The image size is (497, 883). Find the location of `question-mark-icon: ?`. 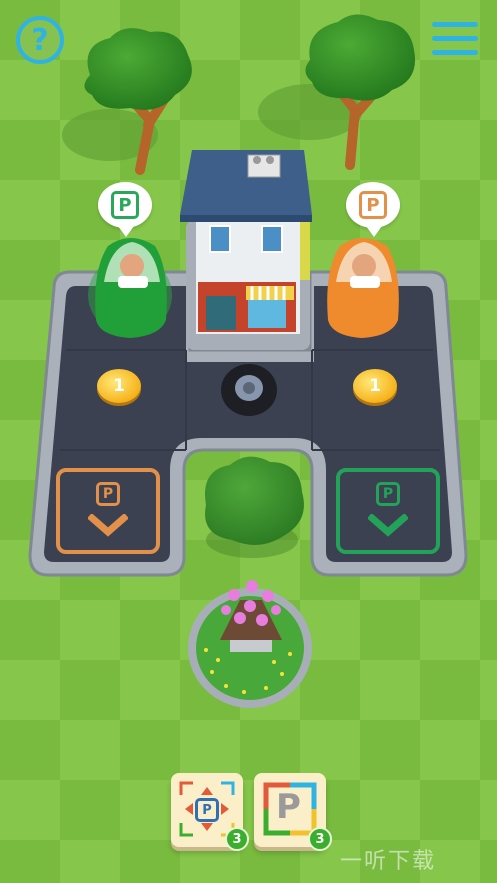

question-mark-icon: ? is located at coordinates (40, 40).